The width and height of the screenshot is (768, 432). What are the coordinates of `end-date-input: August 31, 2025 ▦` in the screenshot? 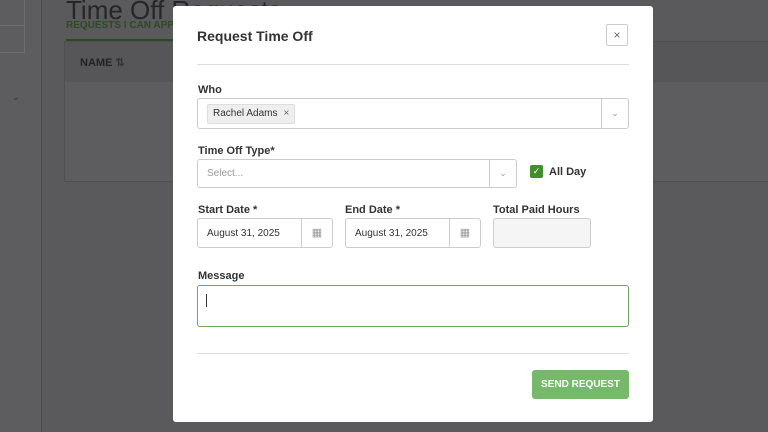 It's located at (413, 233).